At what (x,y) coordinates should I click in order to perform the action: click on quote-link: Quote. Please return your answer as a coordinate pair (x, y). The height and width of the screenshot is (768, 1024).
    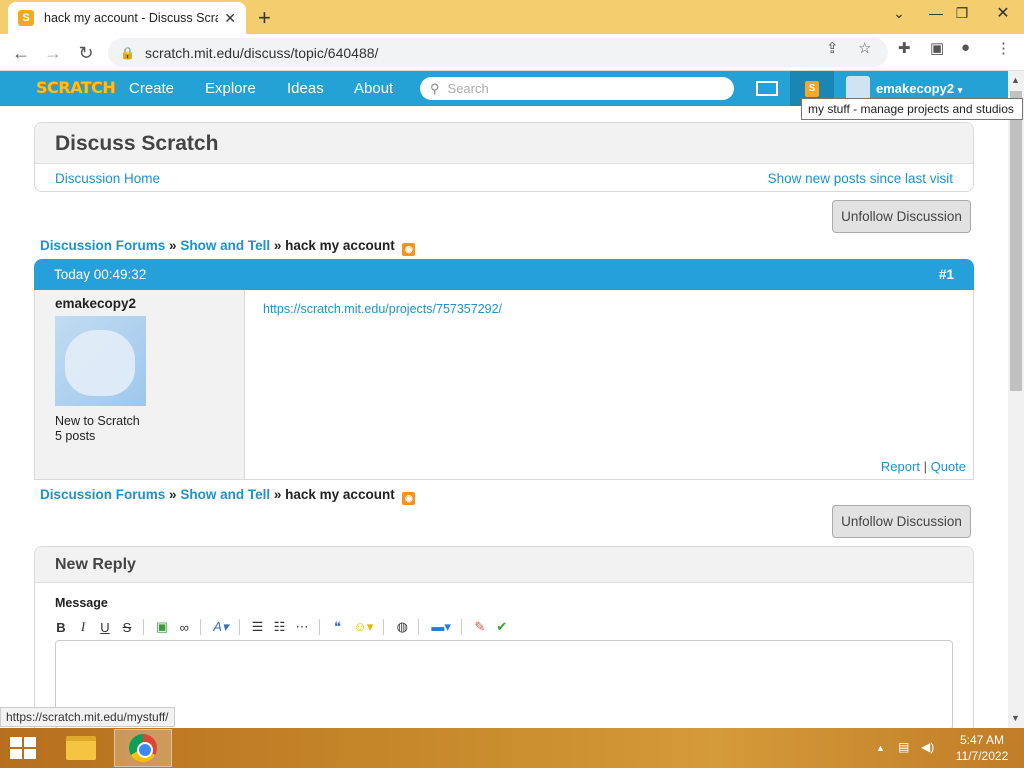
    Looking at the image, I should click on (948, 466).